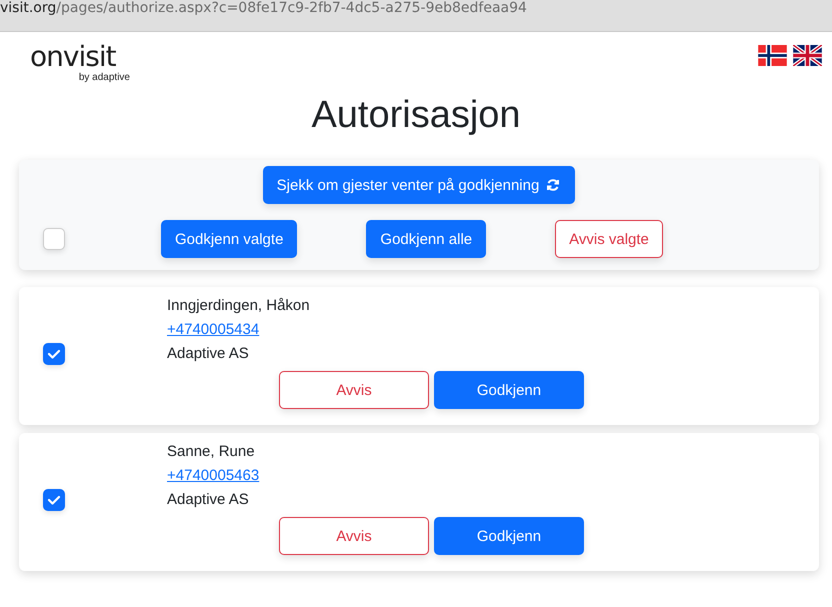 This screenshot has height=607, width=832. Describe the element at coordinates (426, 239) in the screenshot. I see `approve-all-button: Godkjenn alle` at that location.